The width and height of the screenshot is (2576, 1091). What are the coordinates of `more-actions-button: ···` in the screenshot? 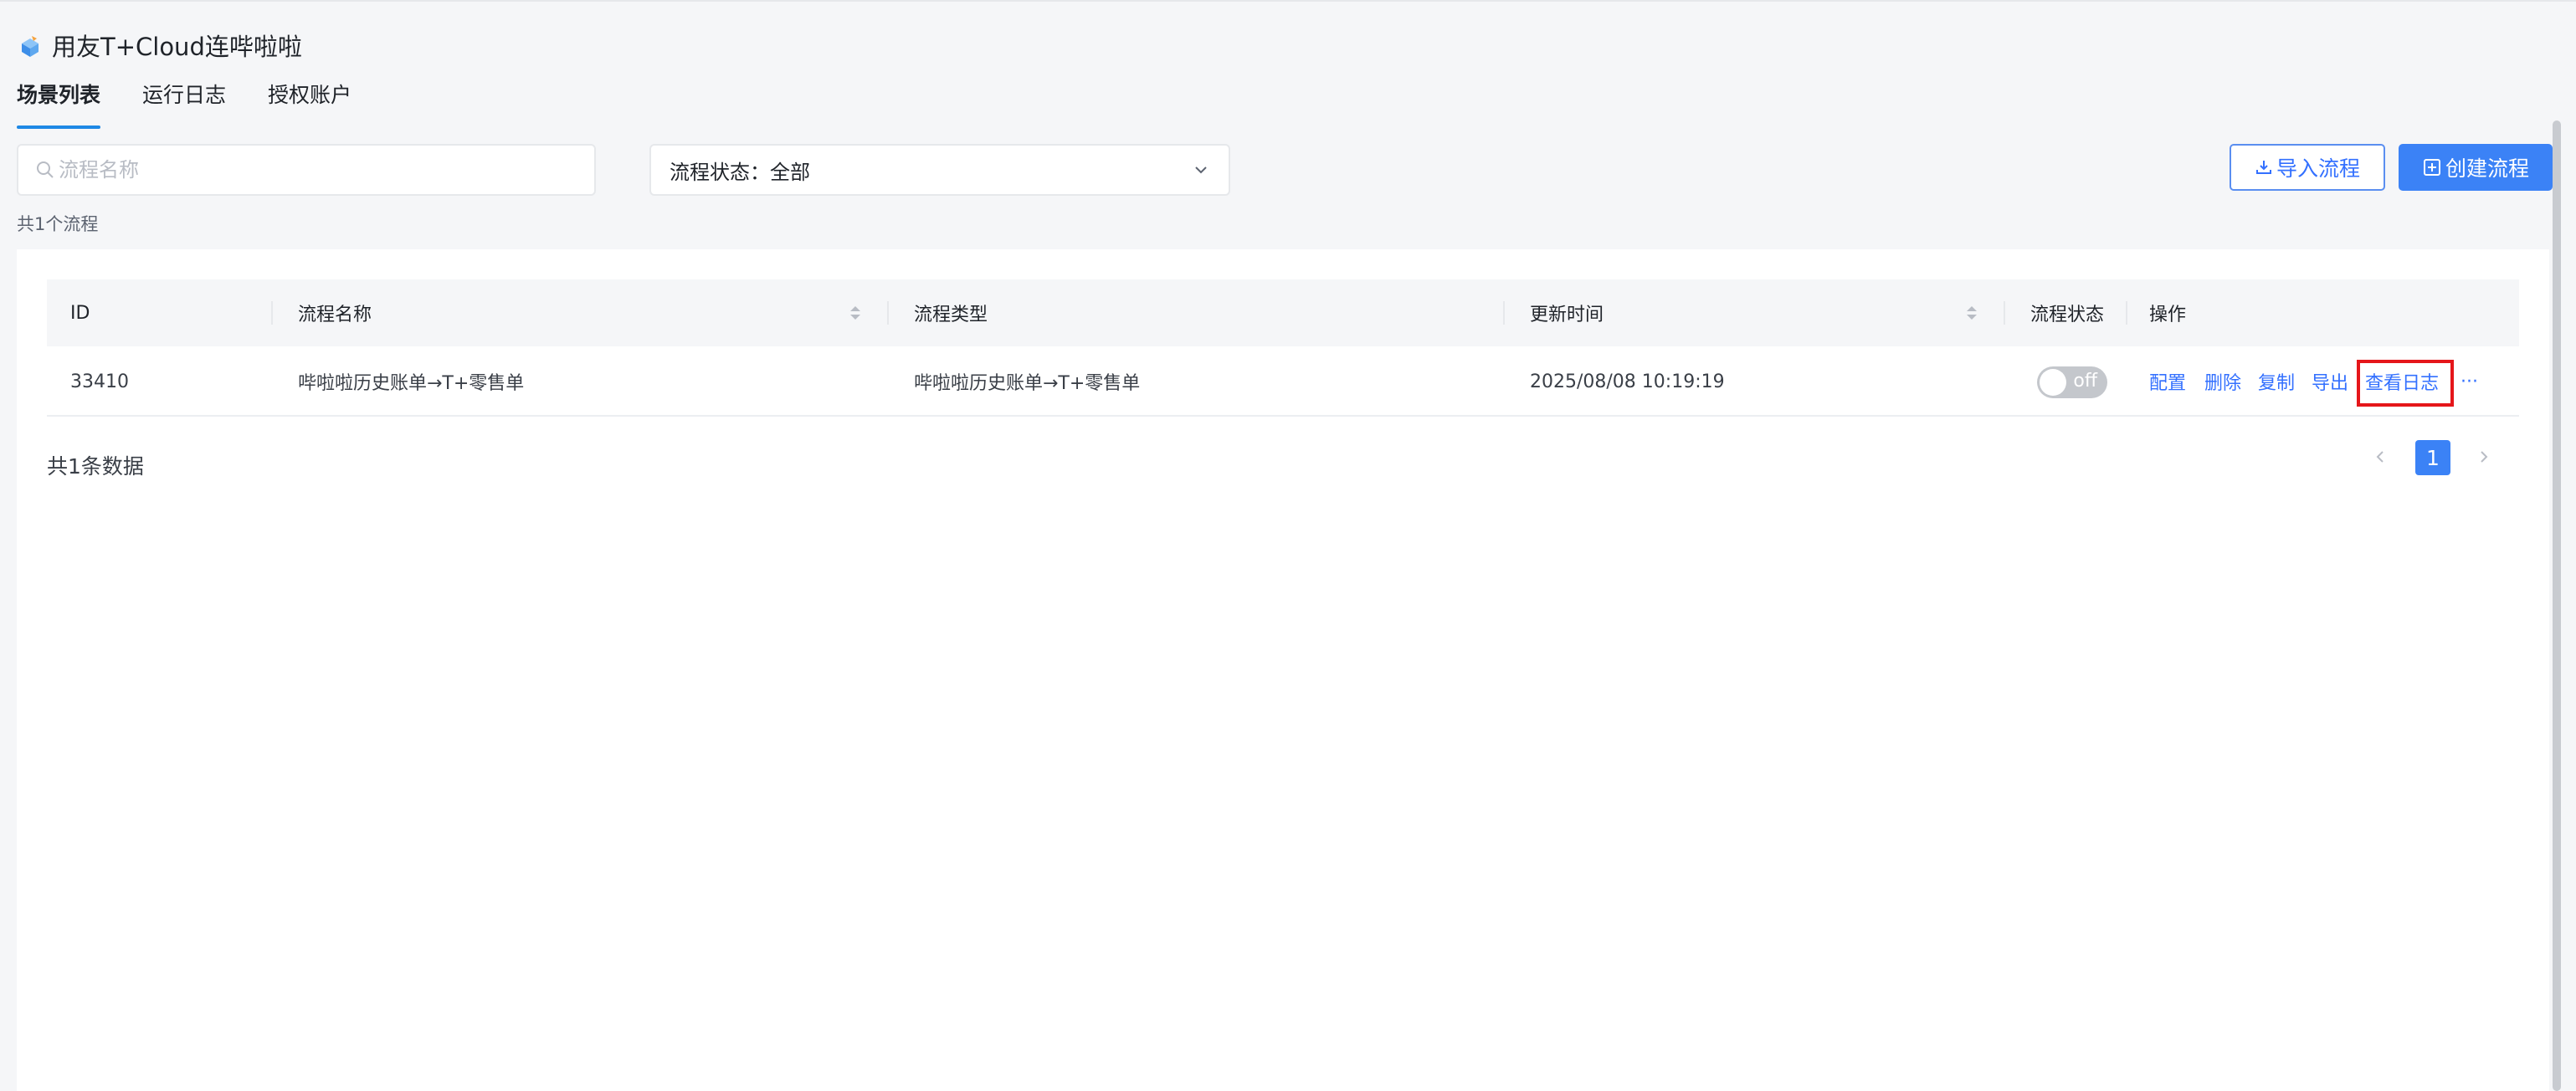 It's located at (2469, 381).